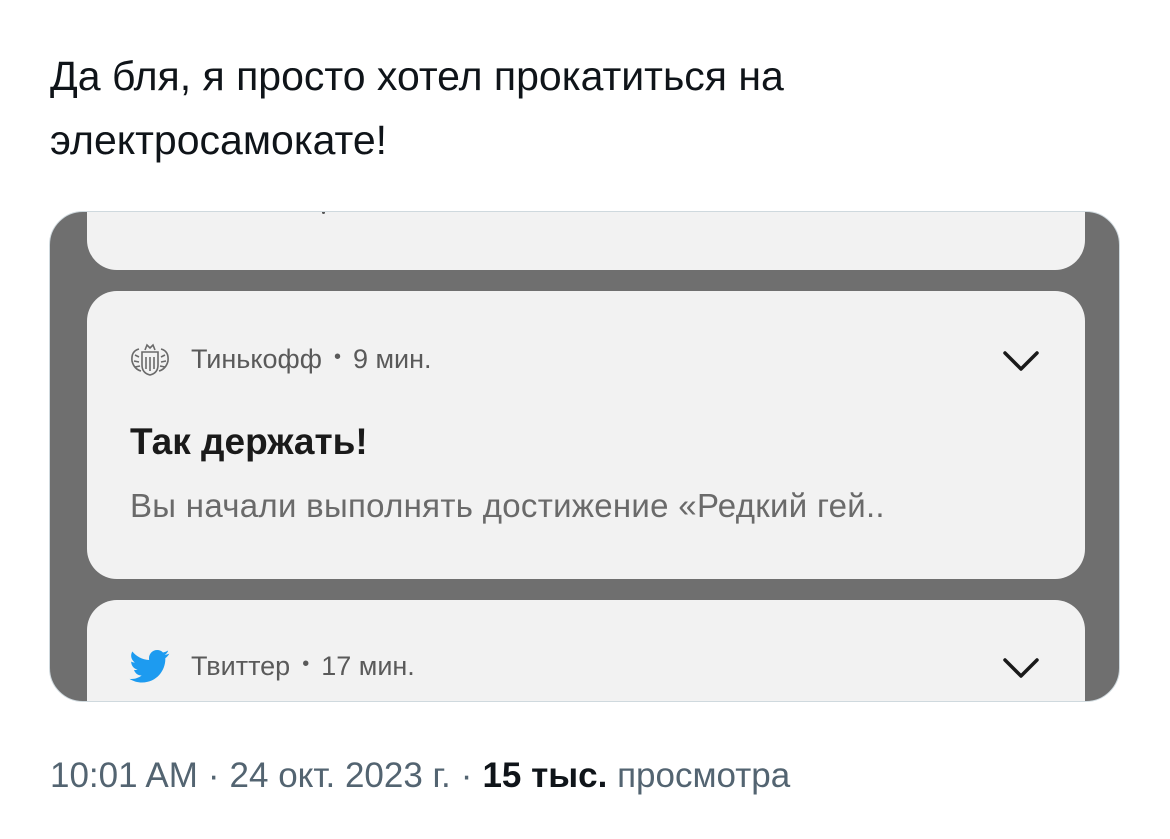 The width and height of the screenshot is (1170, 839). Describe the element at coordinates (703, 775) in the screenshot. I see `views-label: просмотра` at that location.